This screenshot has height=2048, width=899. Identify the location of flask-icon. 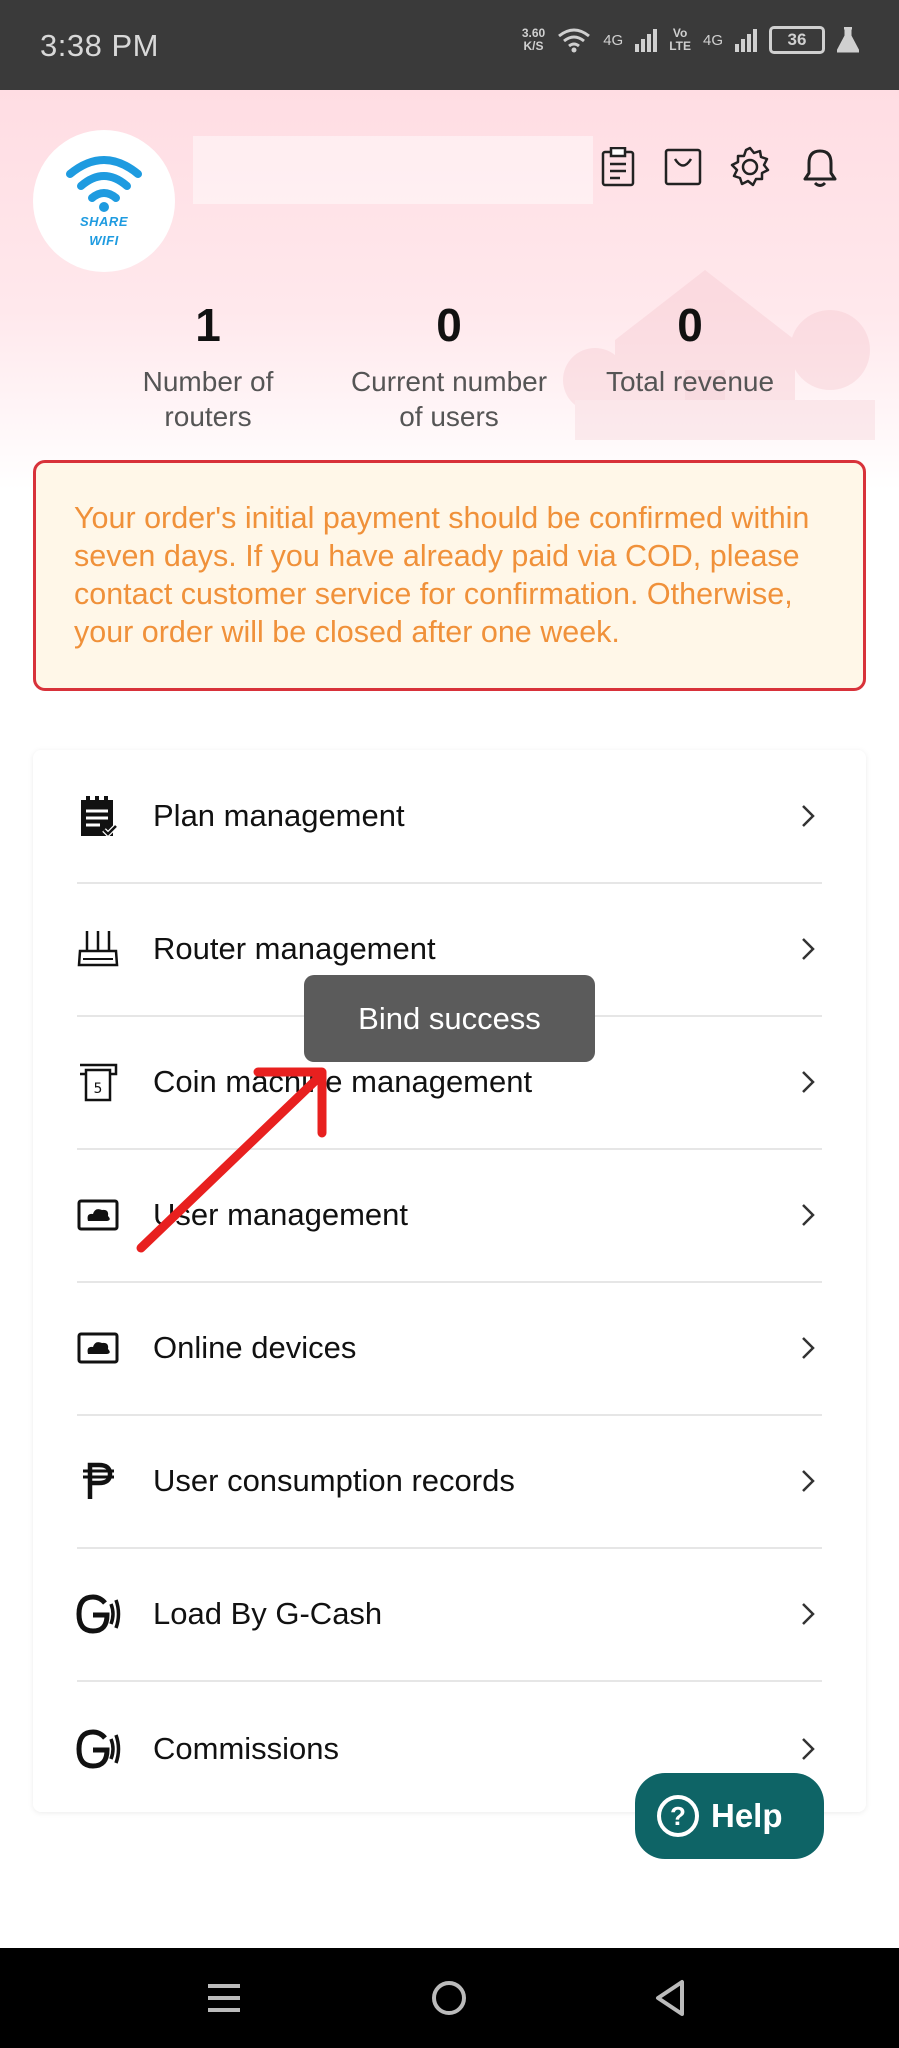
(848, 40).